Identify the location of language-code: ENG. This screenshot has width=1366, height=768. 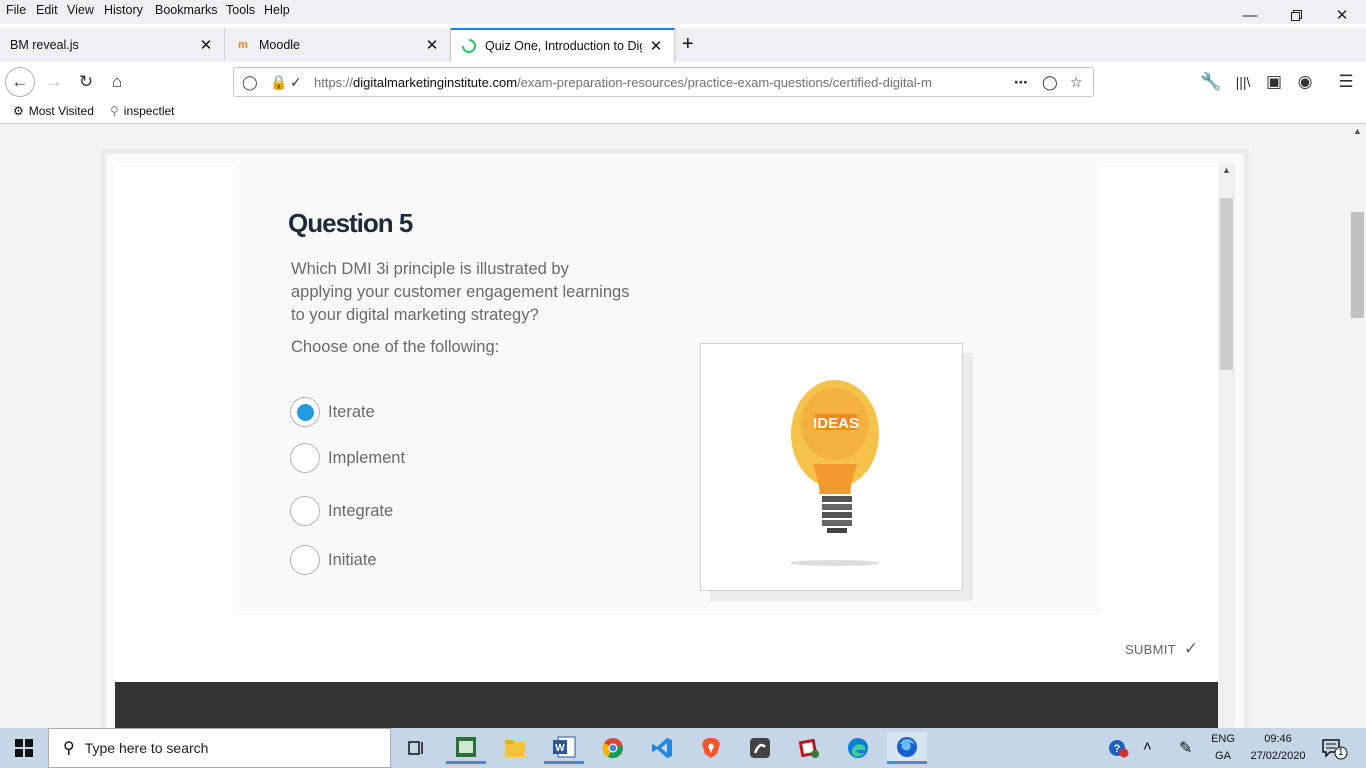
(1223, 739).